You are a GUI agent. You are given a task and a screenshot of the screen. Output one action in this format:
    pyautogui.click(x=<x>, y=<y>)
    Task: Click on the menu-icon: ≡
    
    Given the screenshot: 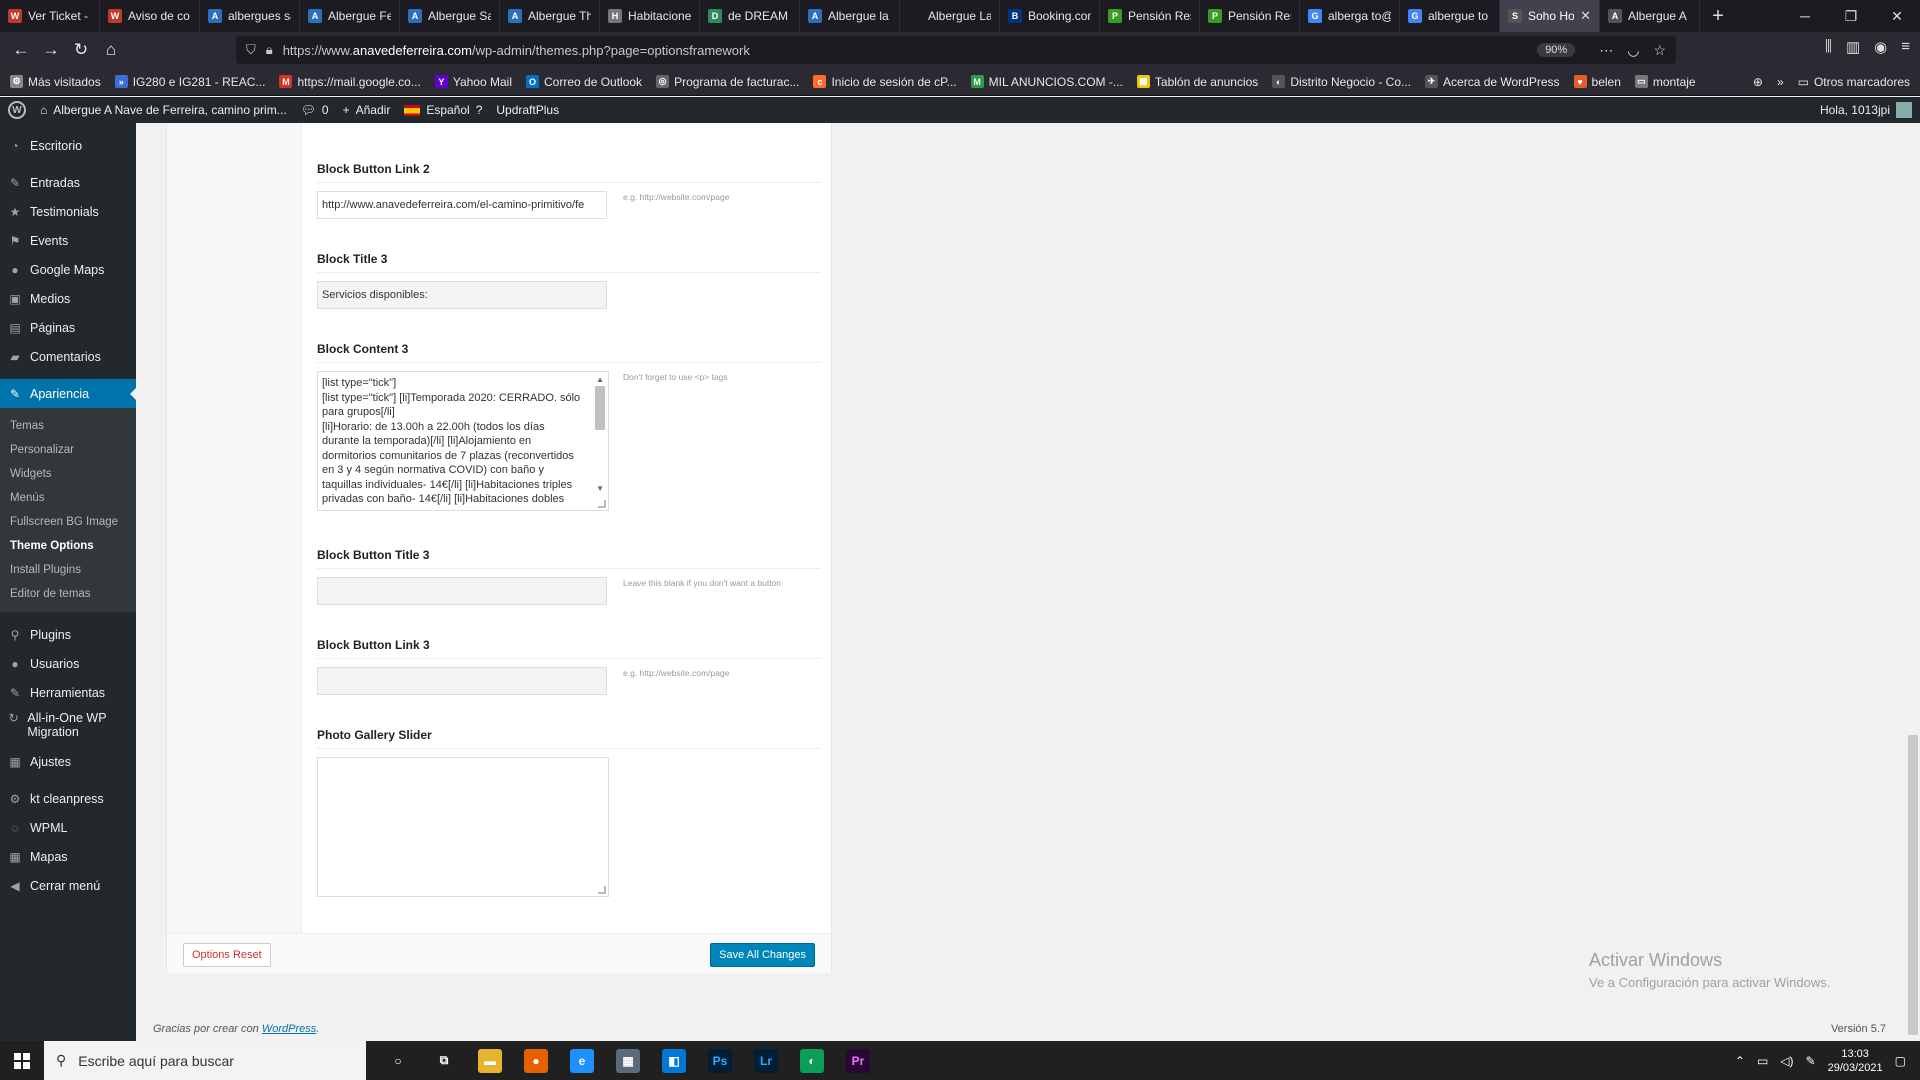 What is the action you would take?
    pyautogui.click(x=1905, y=47)
    